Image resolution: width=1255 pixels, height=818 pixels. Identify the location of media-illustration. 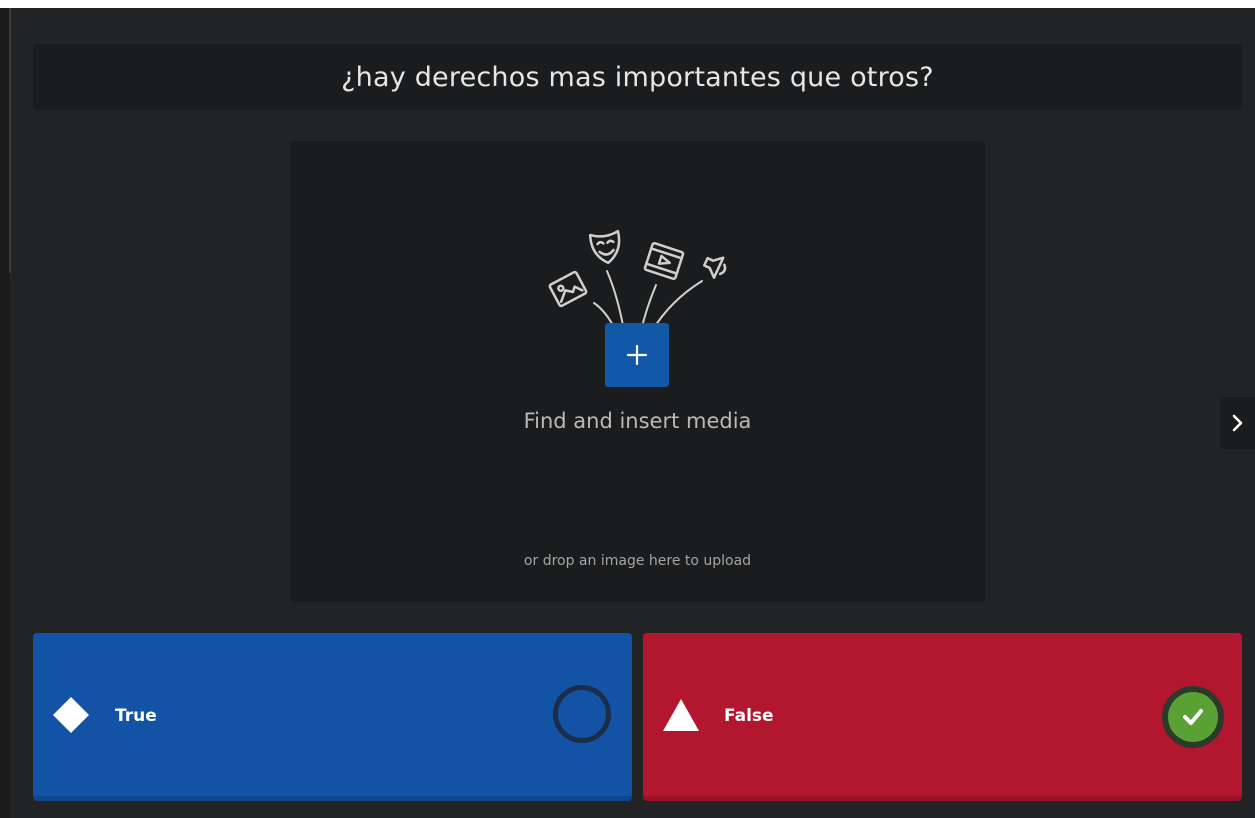
(637, 280).